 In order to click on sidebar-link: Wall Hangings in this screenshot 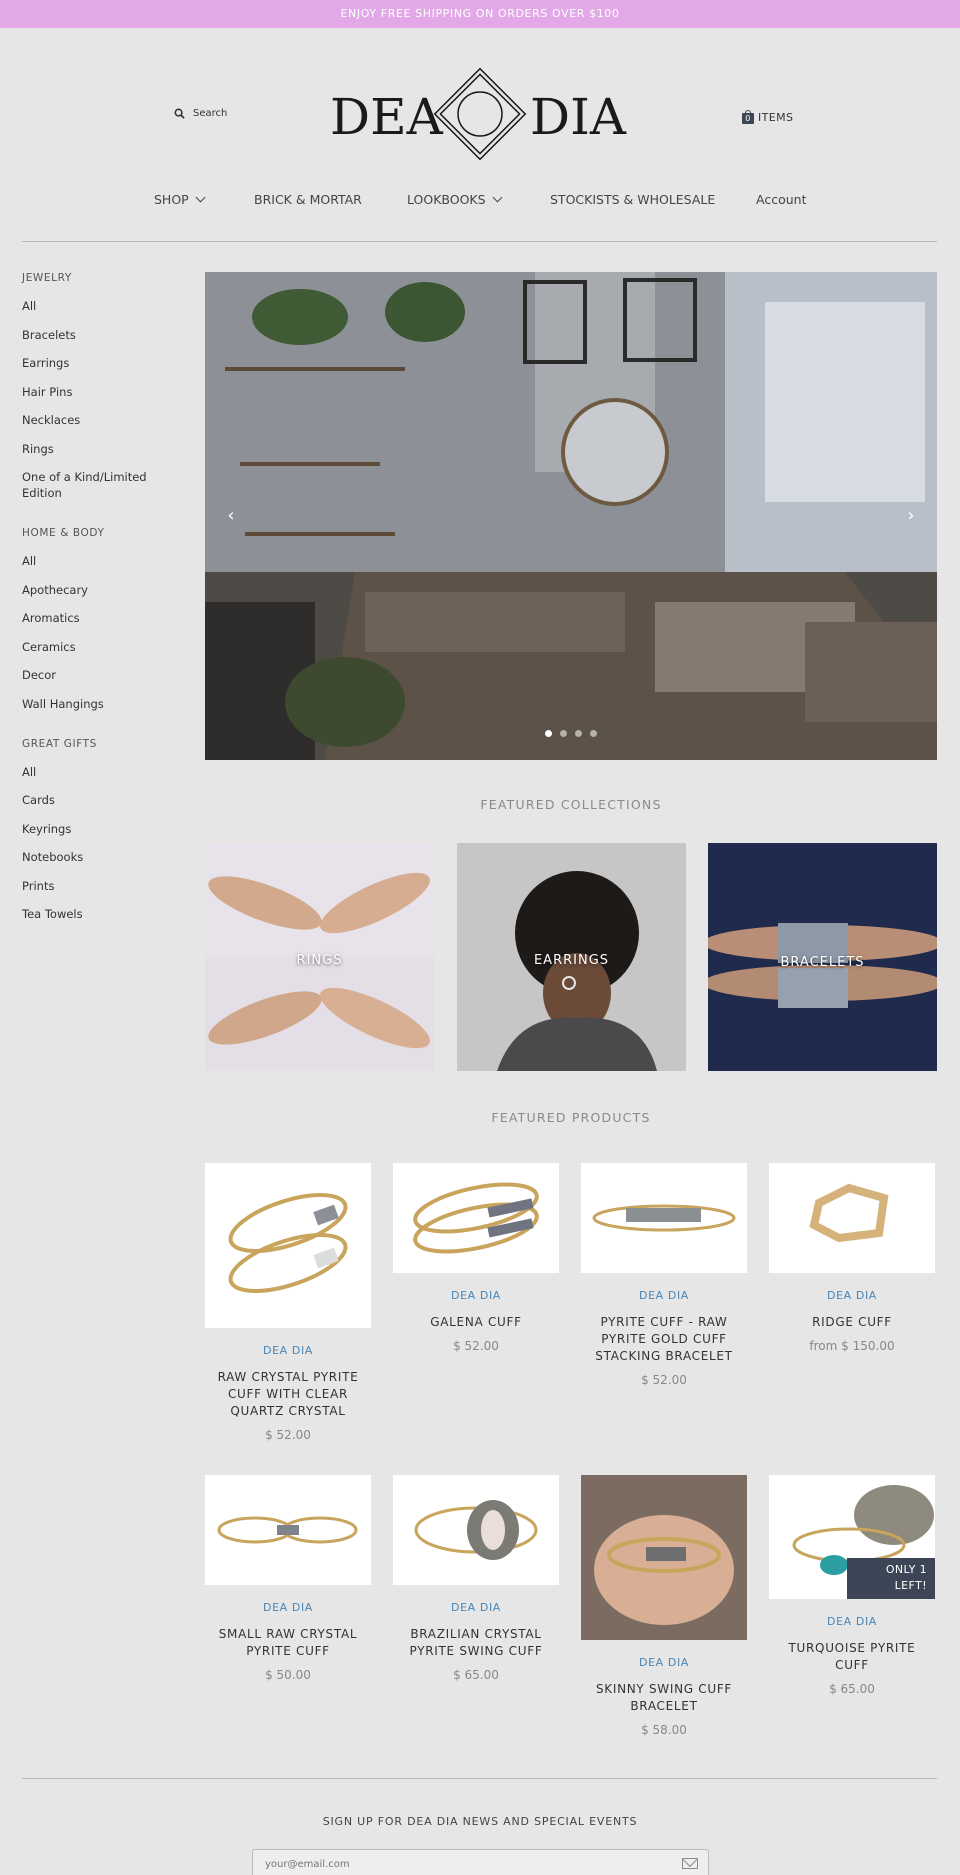, I will do `click(102, 704)`.